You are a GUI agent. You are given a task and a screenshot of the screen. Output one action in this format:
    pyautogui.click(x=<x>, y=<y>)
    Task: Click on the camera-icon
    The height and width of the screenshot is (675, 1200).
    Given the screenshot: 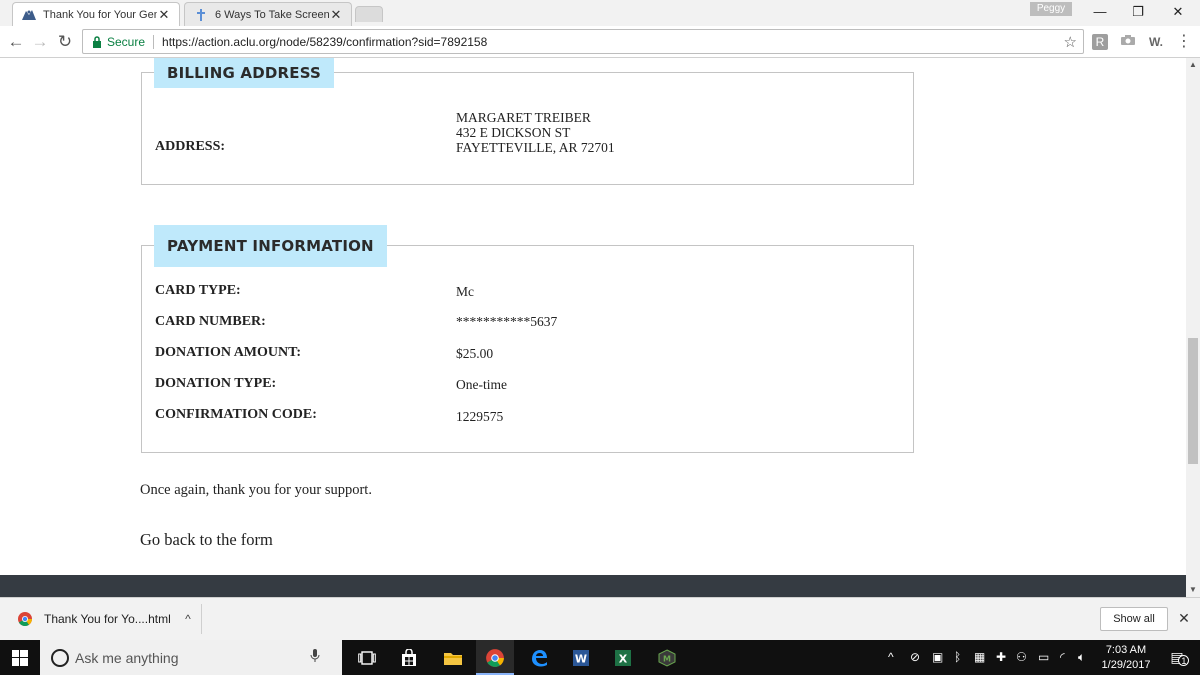 What is the action you would take?
    pyautogui.click(x=1128, y=42)
    